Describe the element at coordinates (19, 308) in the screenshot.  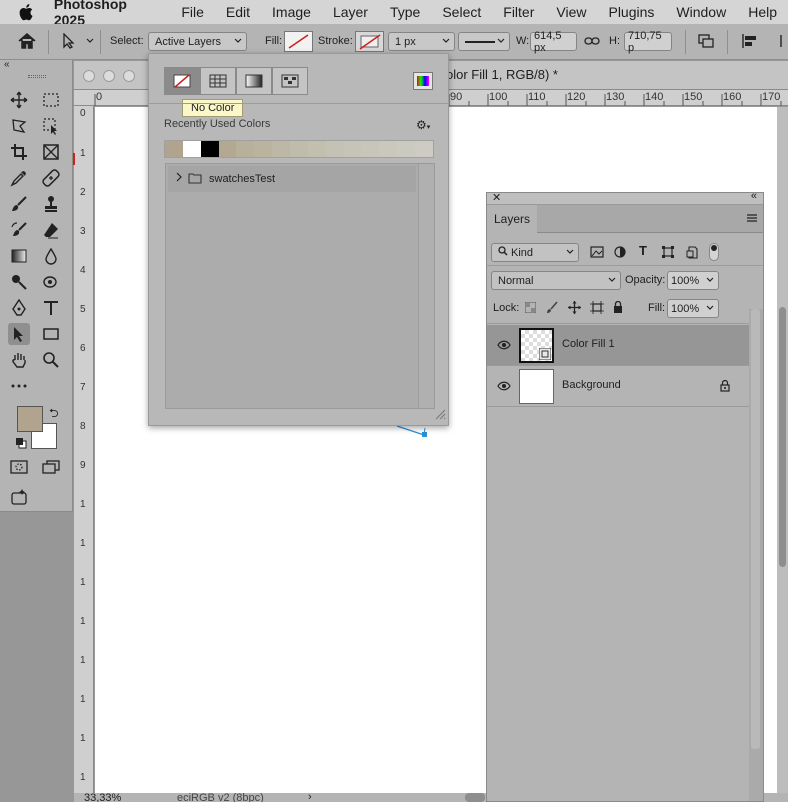
I see `pen-tool-icon` at that location.